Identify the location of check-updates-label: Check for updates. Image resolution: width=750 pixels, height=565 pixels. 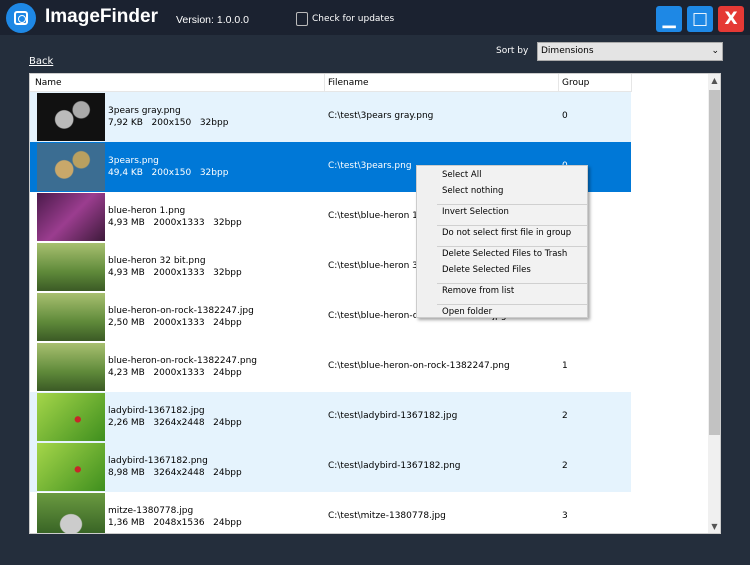
(353, 19).